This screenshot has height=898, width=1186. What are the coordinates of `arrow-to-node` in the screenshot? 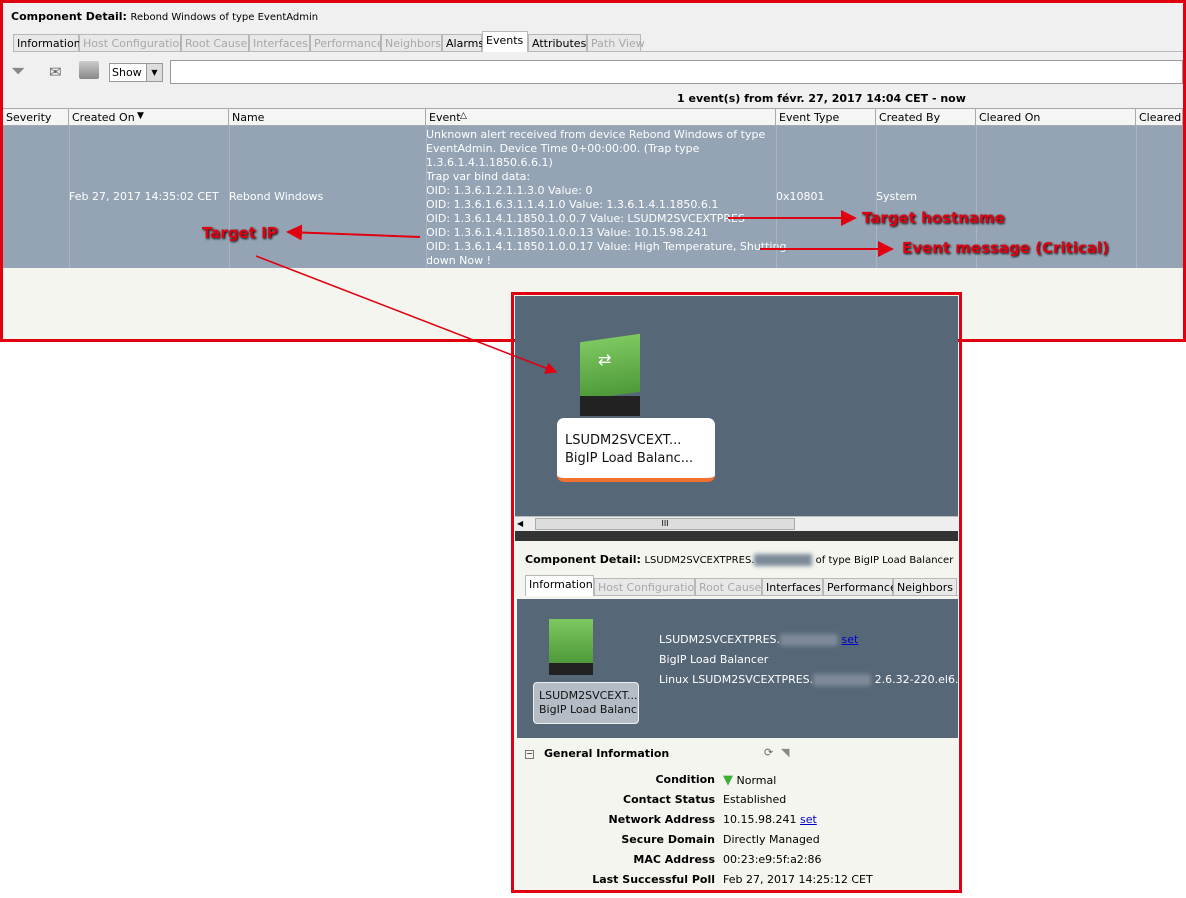 It's located at (406, 314).